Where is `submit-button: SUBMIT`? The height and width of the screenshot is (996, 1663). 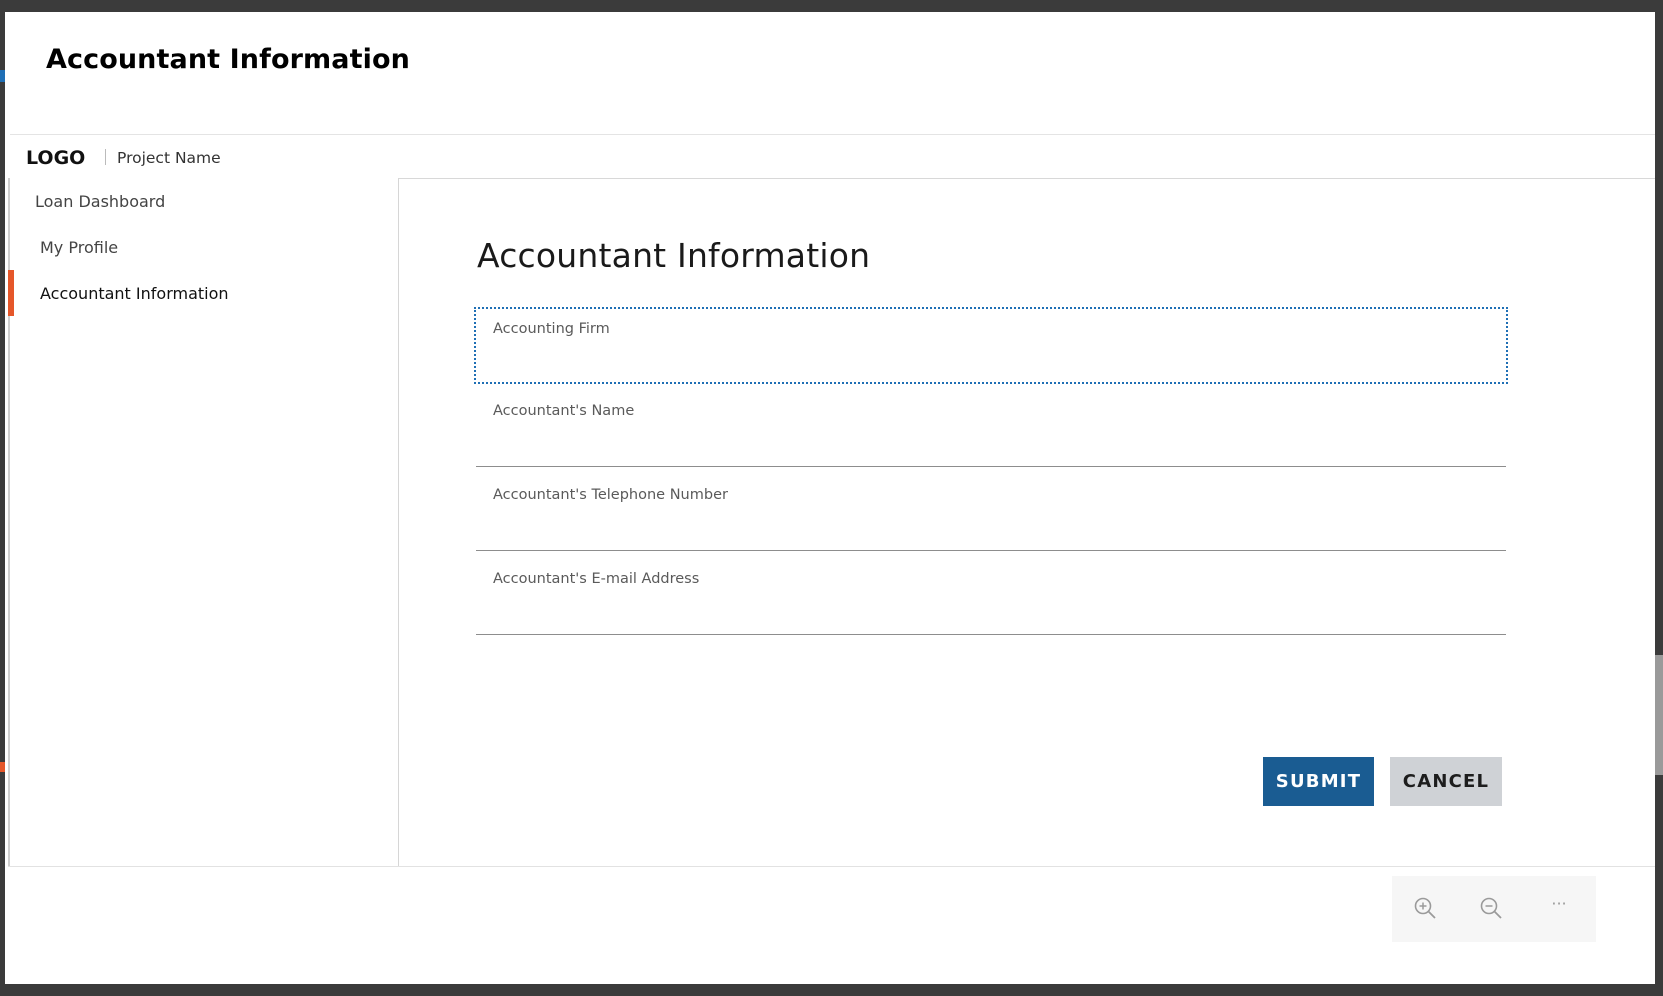
submit-button: SUBMIT is located at coordinates (1318, 781).